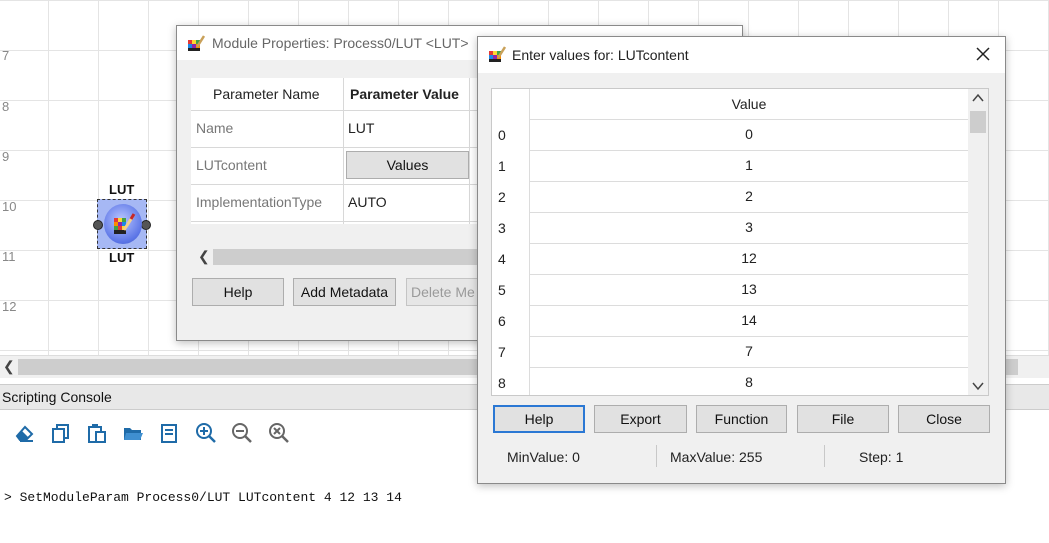 Image resolution: width=1049 pixels, height=543 pixels. I want to click on zoom-out-icon, so click(242, 433).